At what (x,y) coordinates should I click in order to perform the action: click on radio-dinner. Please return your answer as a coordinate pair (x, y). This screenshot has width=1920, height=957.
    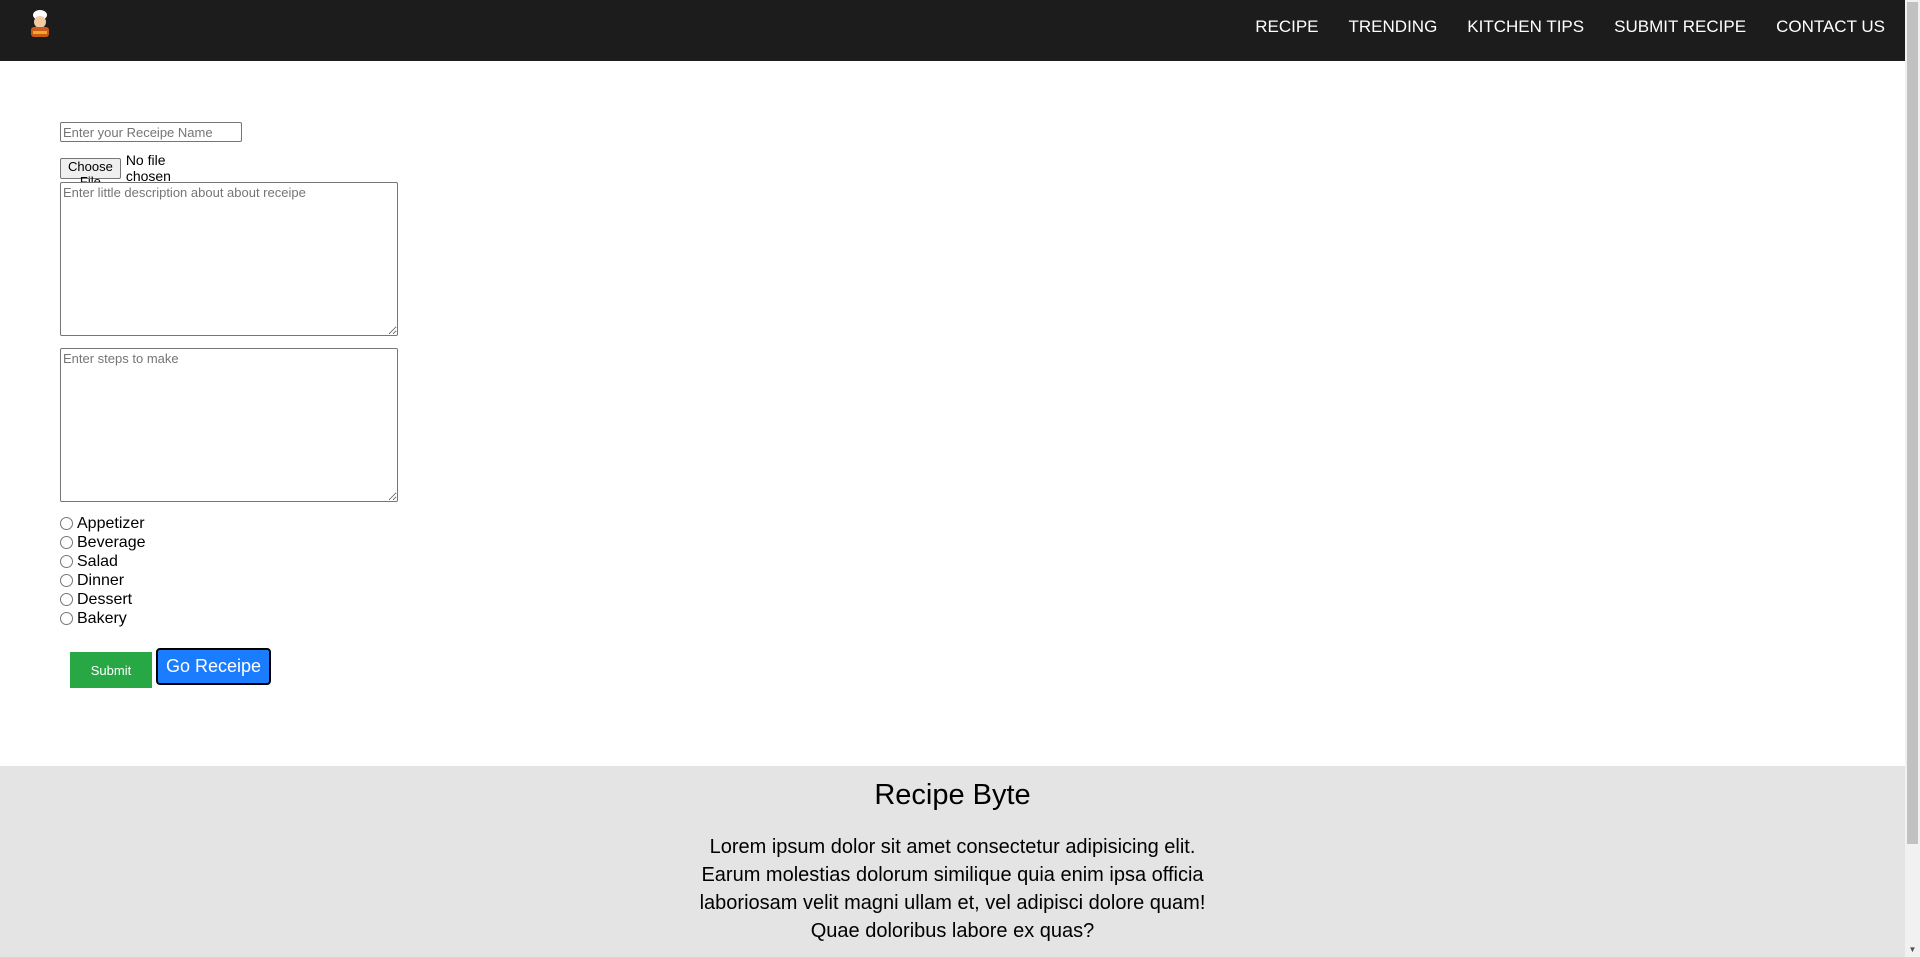
    Looking at the image, I should click on (66, 580).